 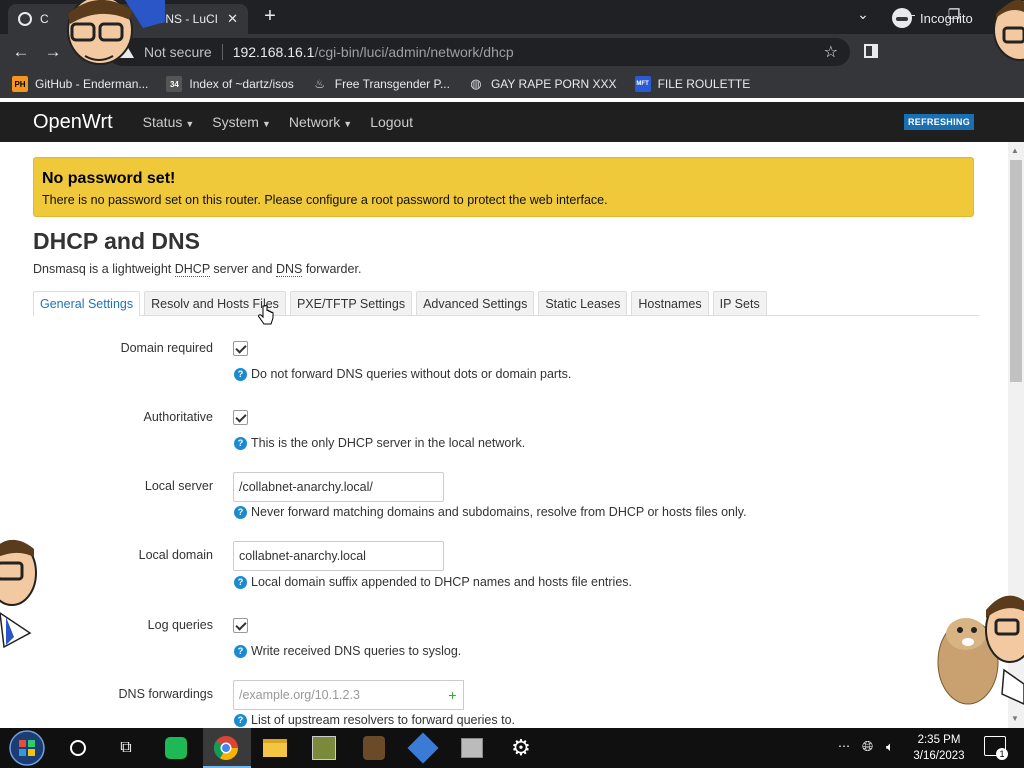 I want to click on log-queries-help: ? Write received DNS queries to syslog., so click(x=347, y=651).